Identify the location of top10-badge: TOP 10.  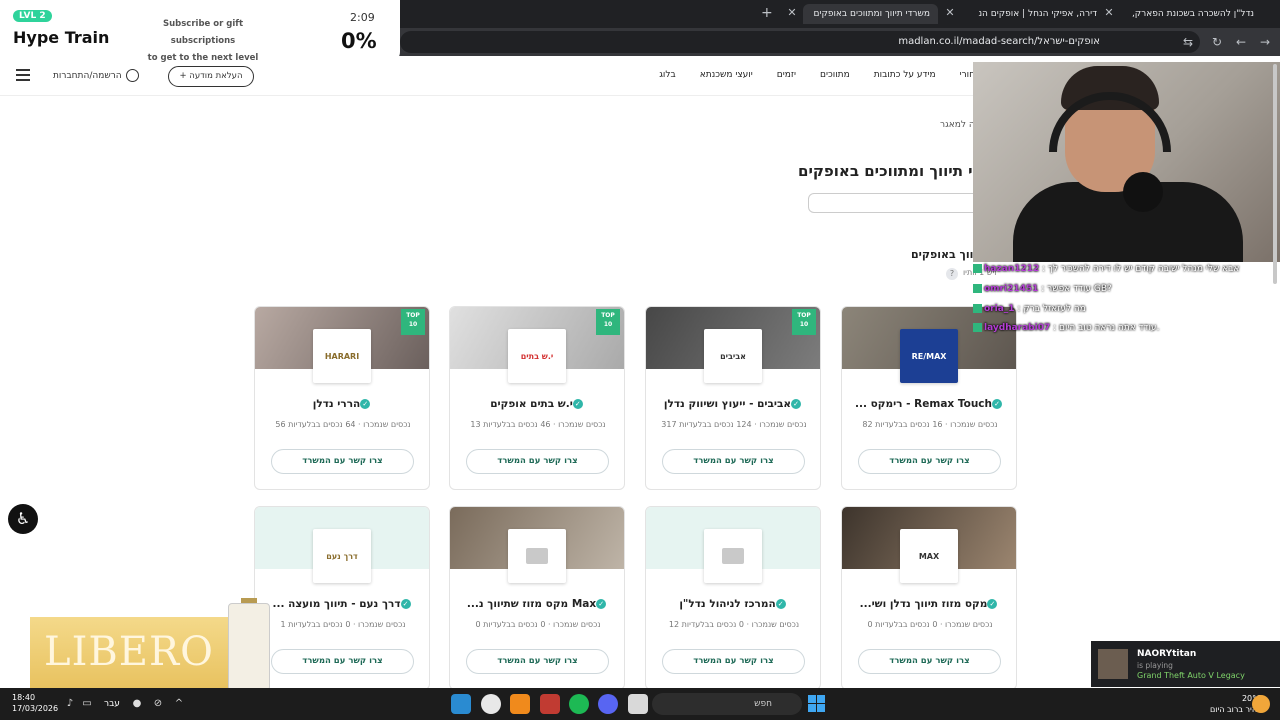
(608, 322).